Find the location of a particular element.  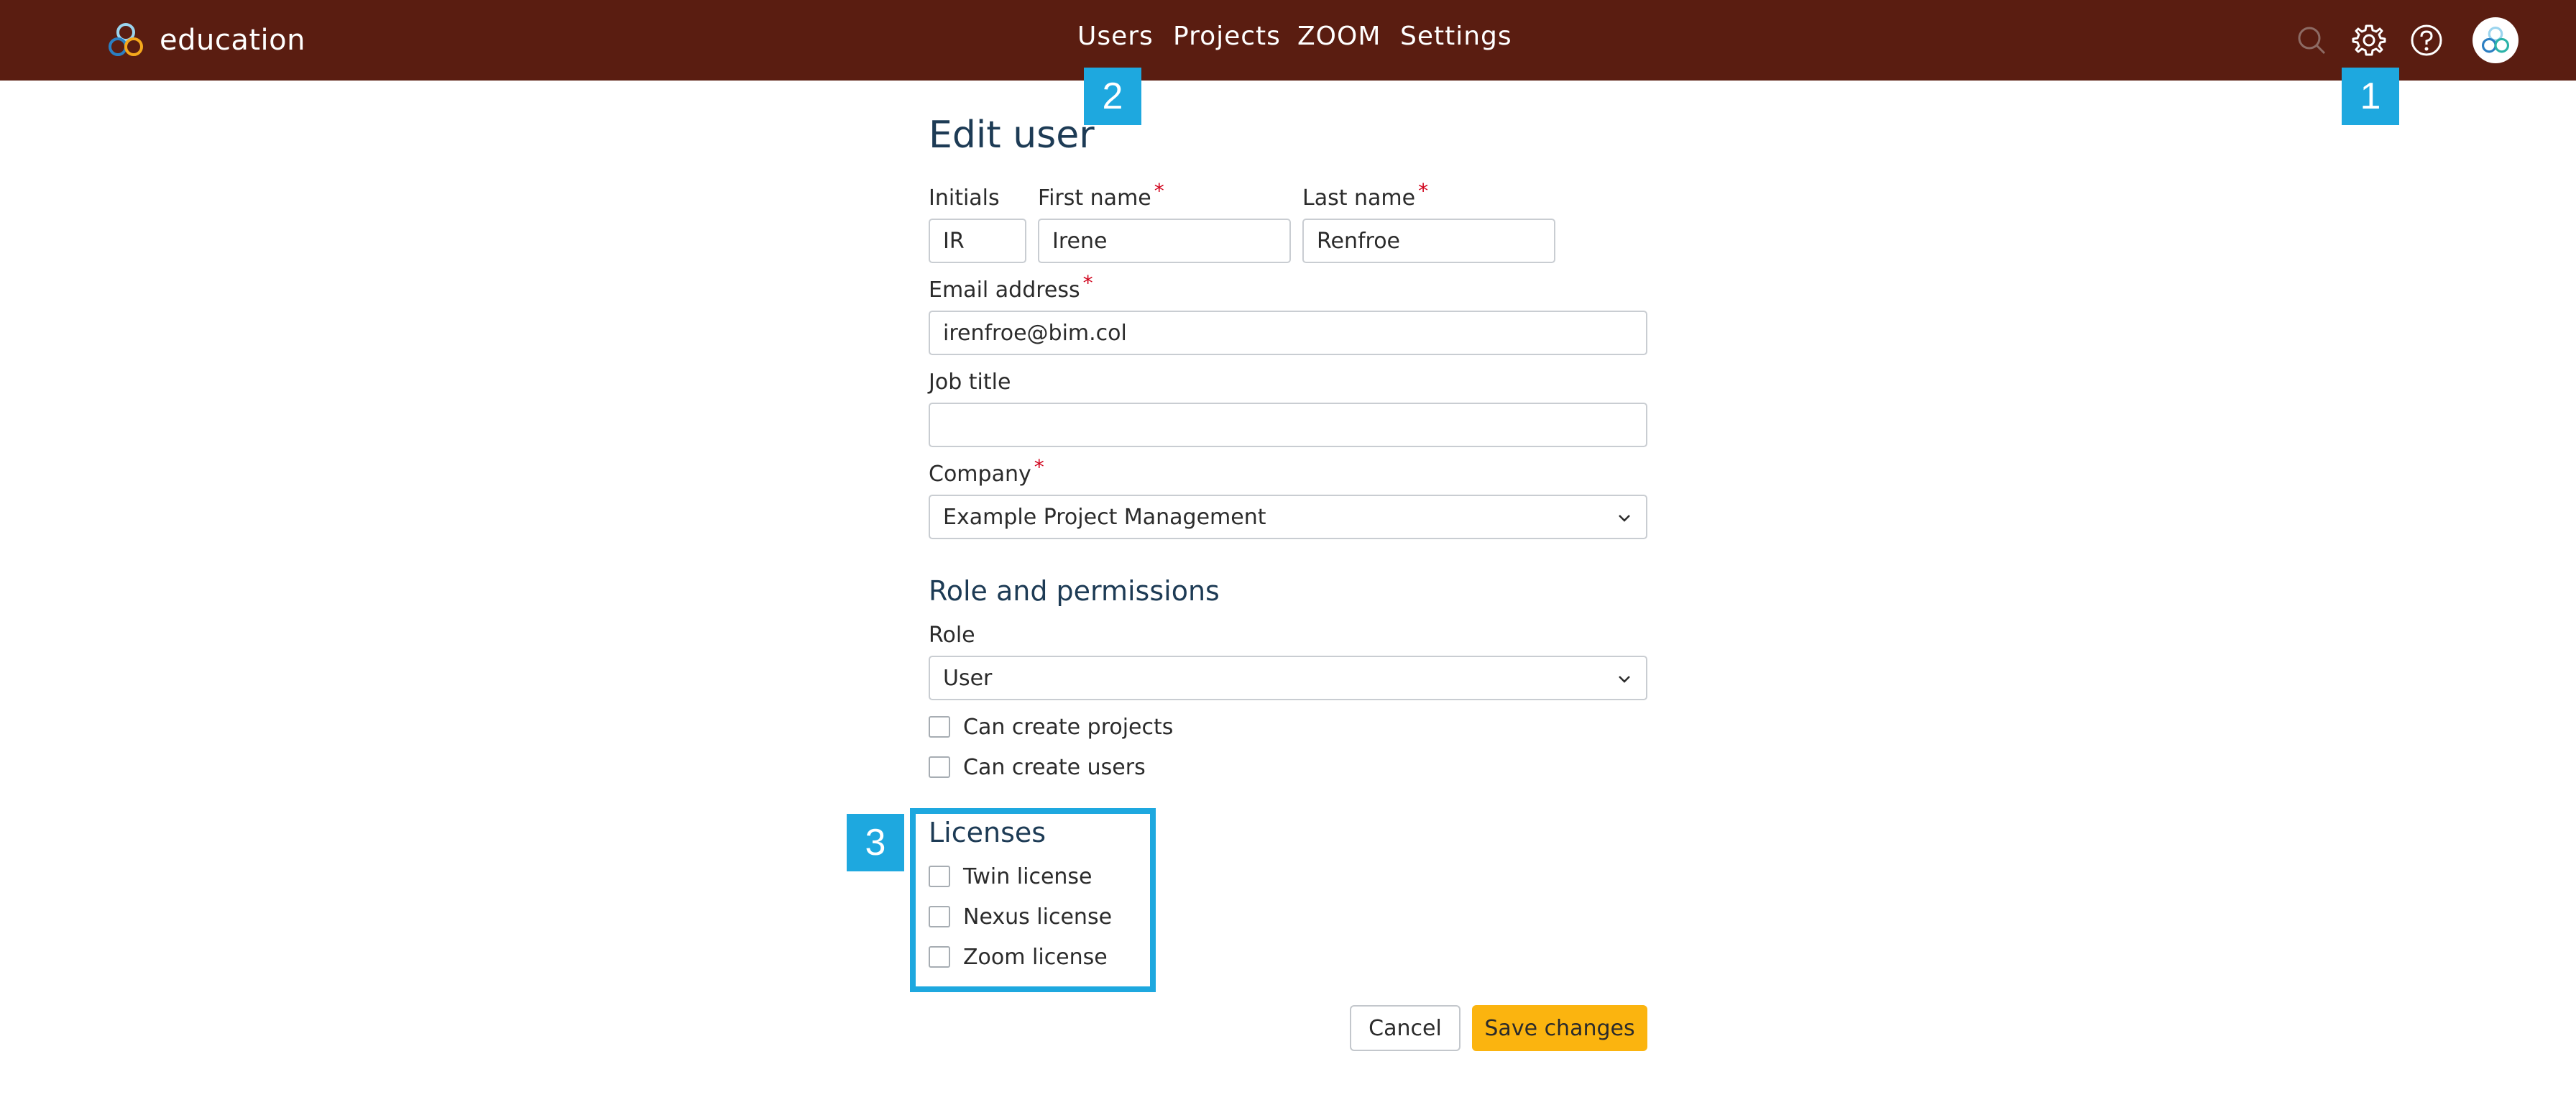

role-select: User is located at coordinates (1288, 678).